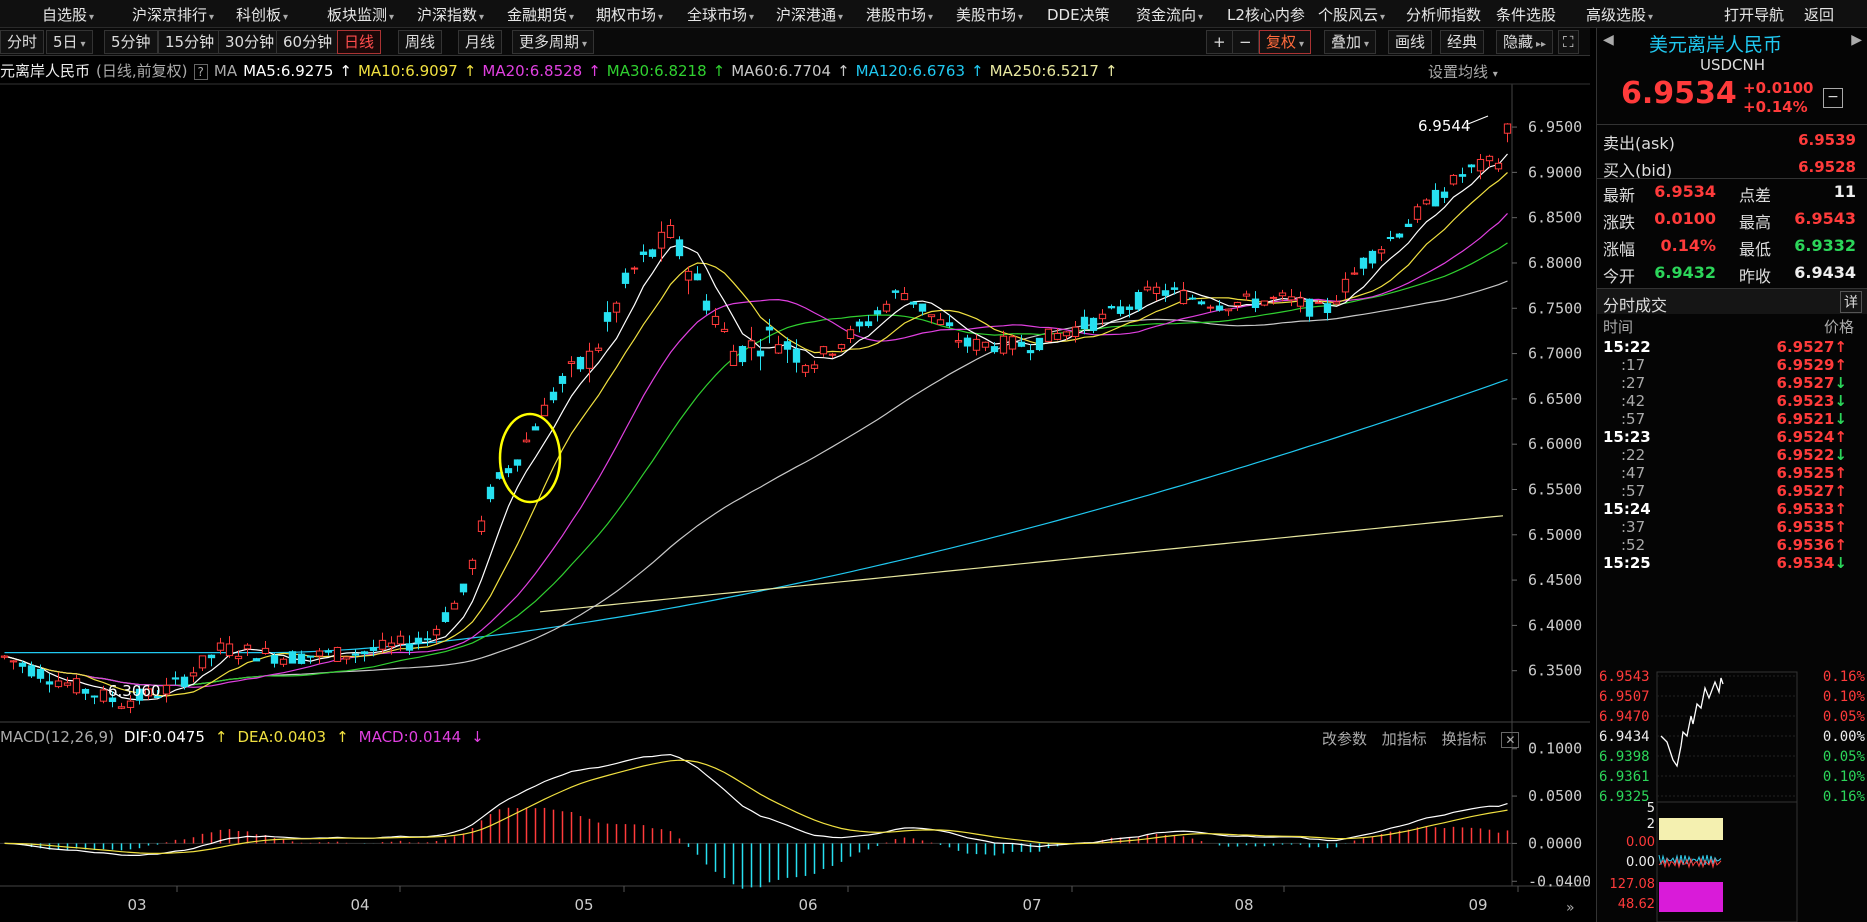 Image resolution: width=1867 pixels, height=922 pixels. Describe the element at coordinates (450, 14) in the screenshot. I see `topbar-item-4: 沪深指数 ▾` at that location.